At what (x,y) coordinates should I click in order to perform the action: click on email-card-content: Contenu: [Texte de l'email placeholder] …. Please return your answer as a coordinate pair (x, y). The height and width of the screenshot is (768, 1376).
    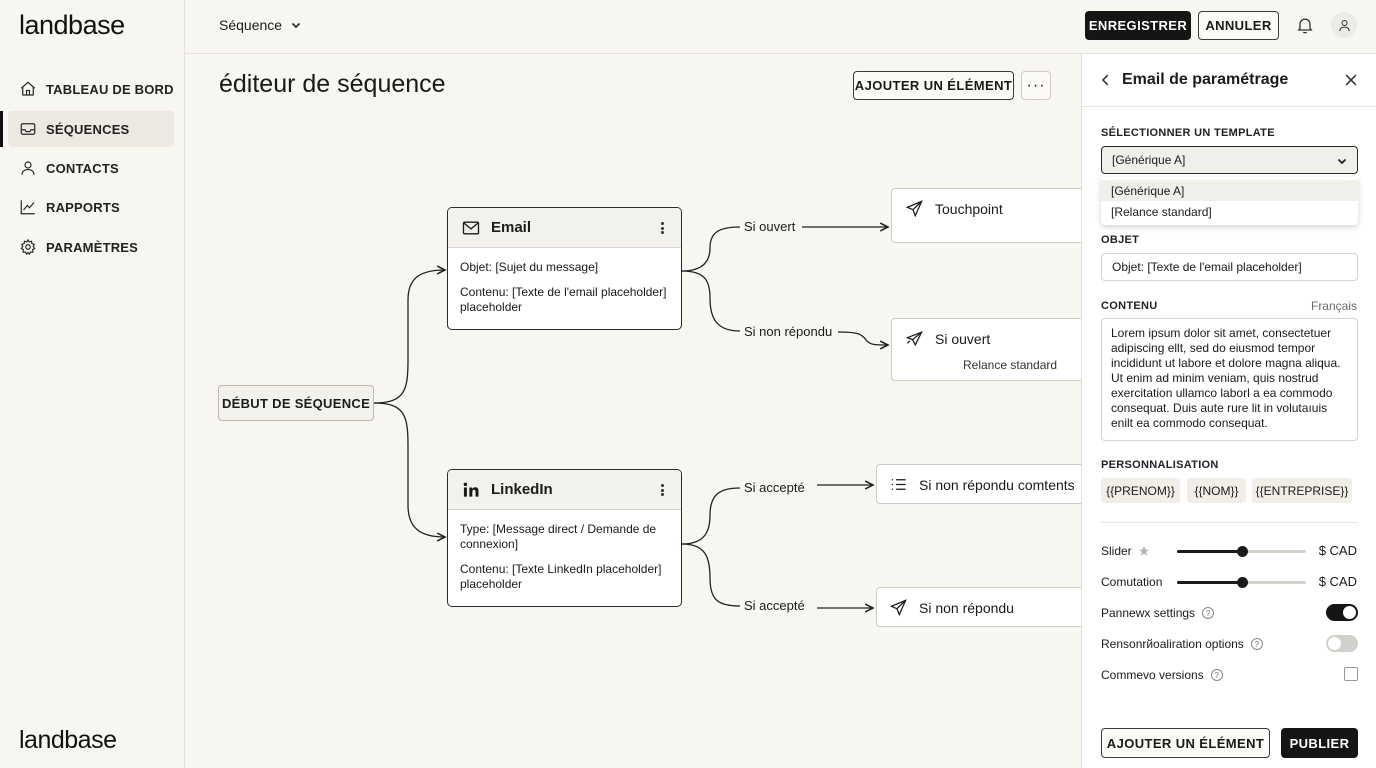
    Looking at the image, I should click on (563, 299).